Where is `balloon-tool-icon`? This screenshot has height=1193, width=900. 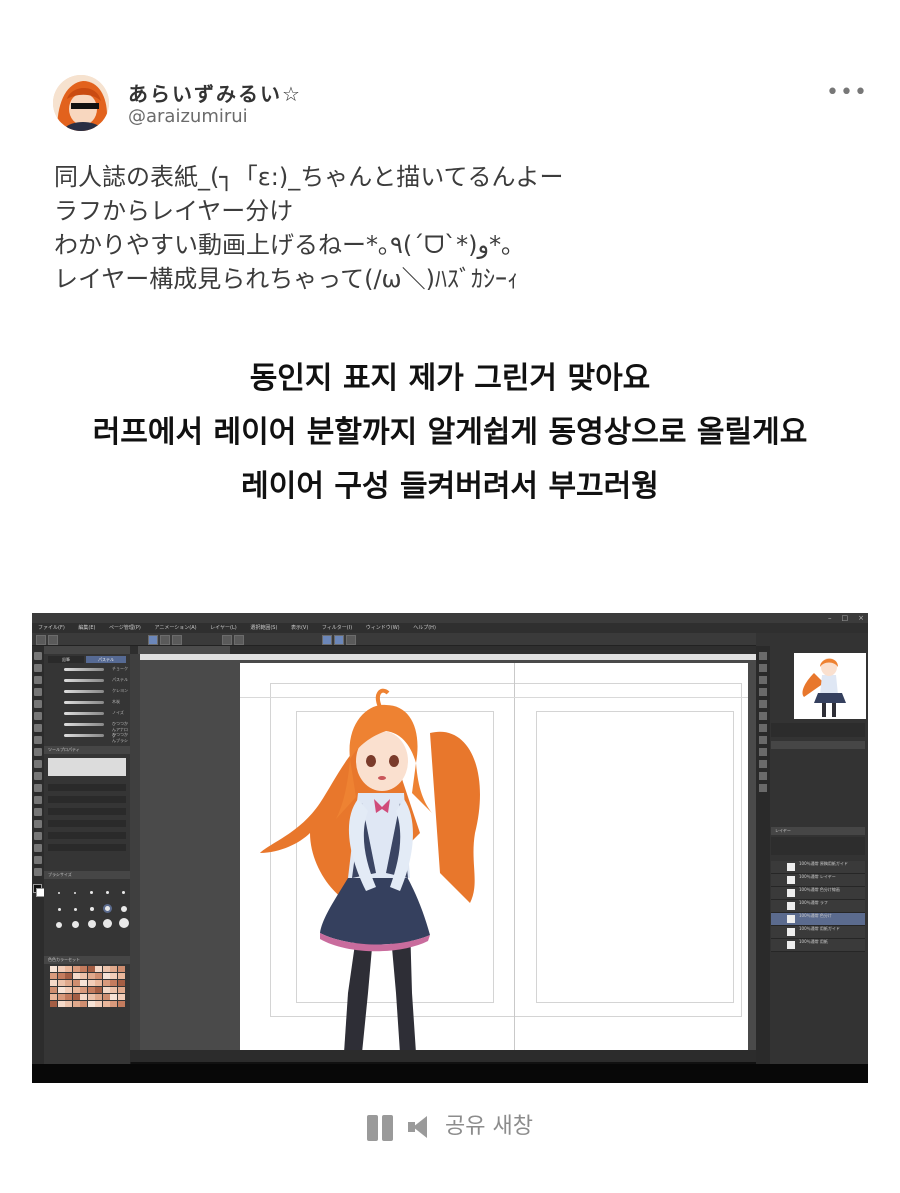 balloon-tool-icon is located at coordinates (38, 860).